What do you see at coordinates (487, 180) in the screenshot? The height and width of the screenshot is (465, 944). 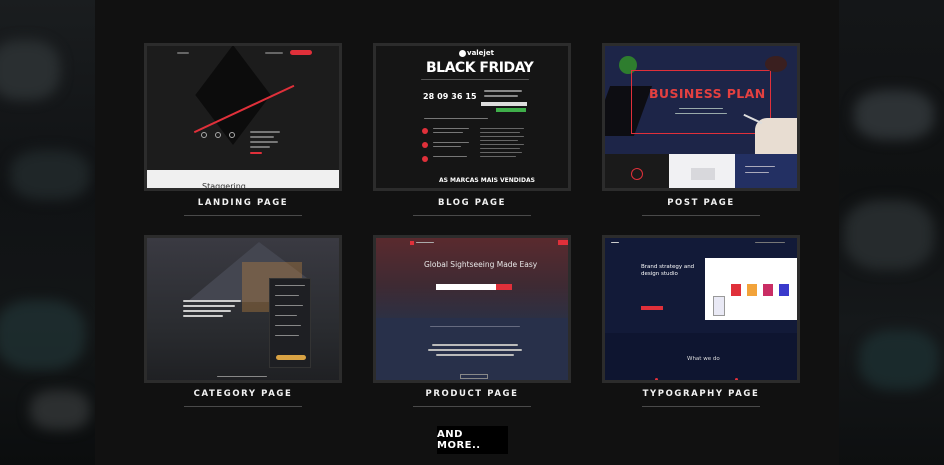 I see `blog-footer-heading: AS MARCAS MAIS VENDIDAS` at bounding box center [487, 180].